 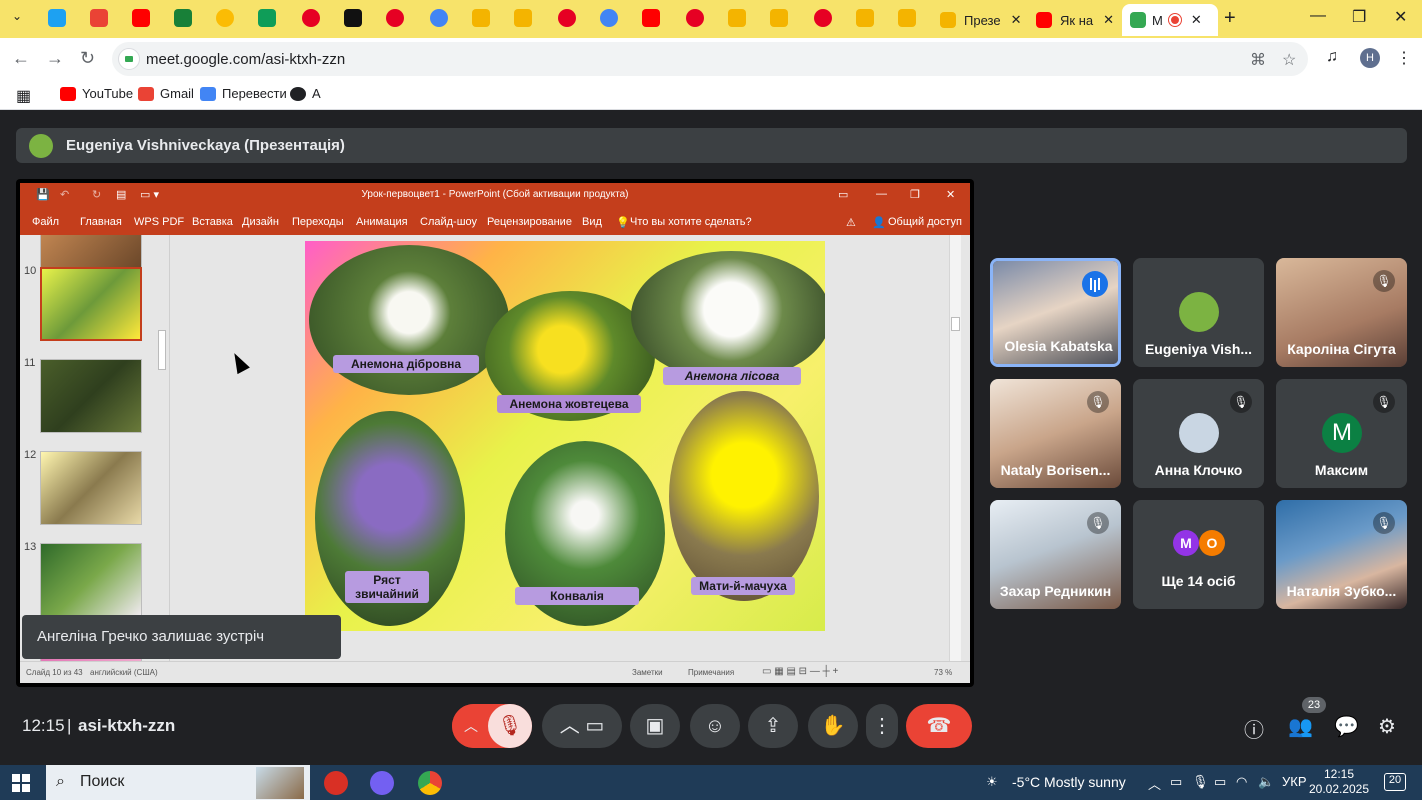 What do you see at coordinates (1200, 782) in the screenshot?
I see `mic-tray-icon: 🎙` at bounding box center [1200, 782].